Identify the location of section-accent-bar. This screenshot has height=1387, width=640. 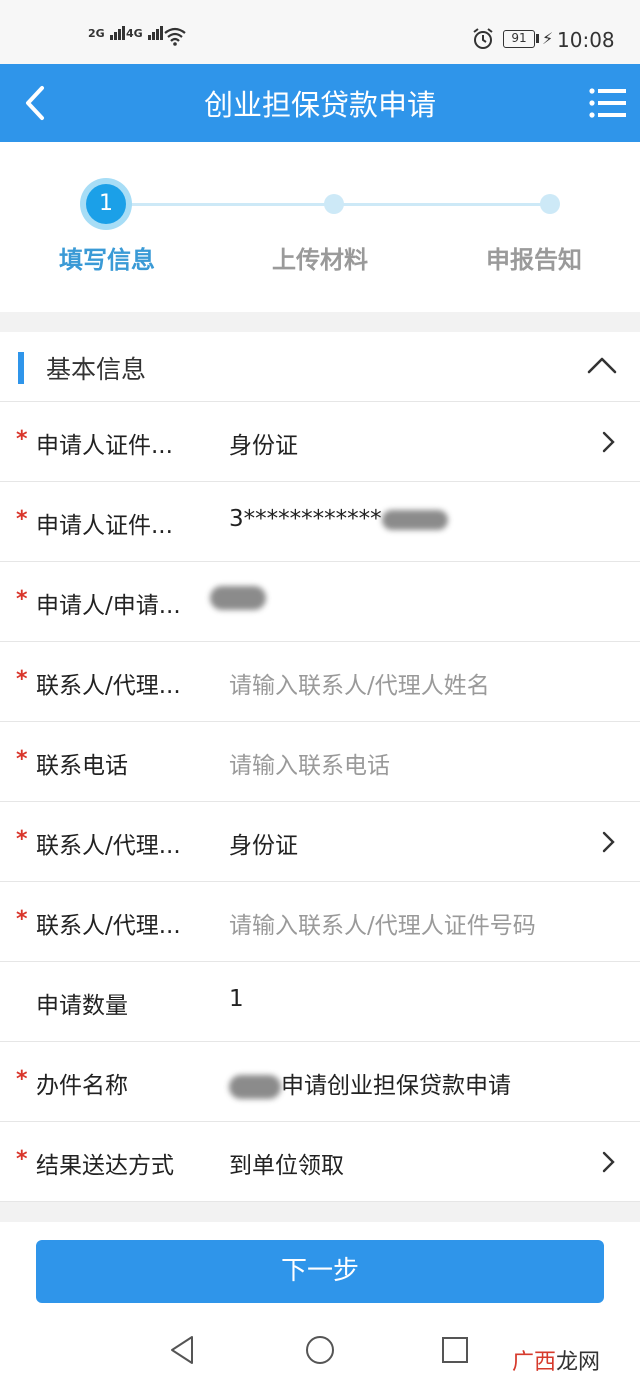
(21, 368).